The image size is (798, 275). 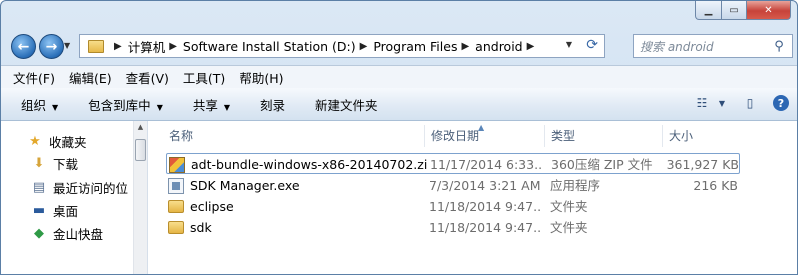 What do you see at coordinates (78, 234) in the screenshot?
I see `nav-item-label: 金山快盘` at bounding box center [78, 234].